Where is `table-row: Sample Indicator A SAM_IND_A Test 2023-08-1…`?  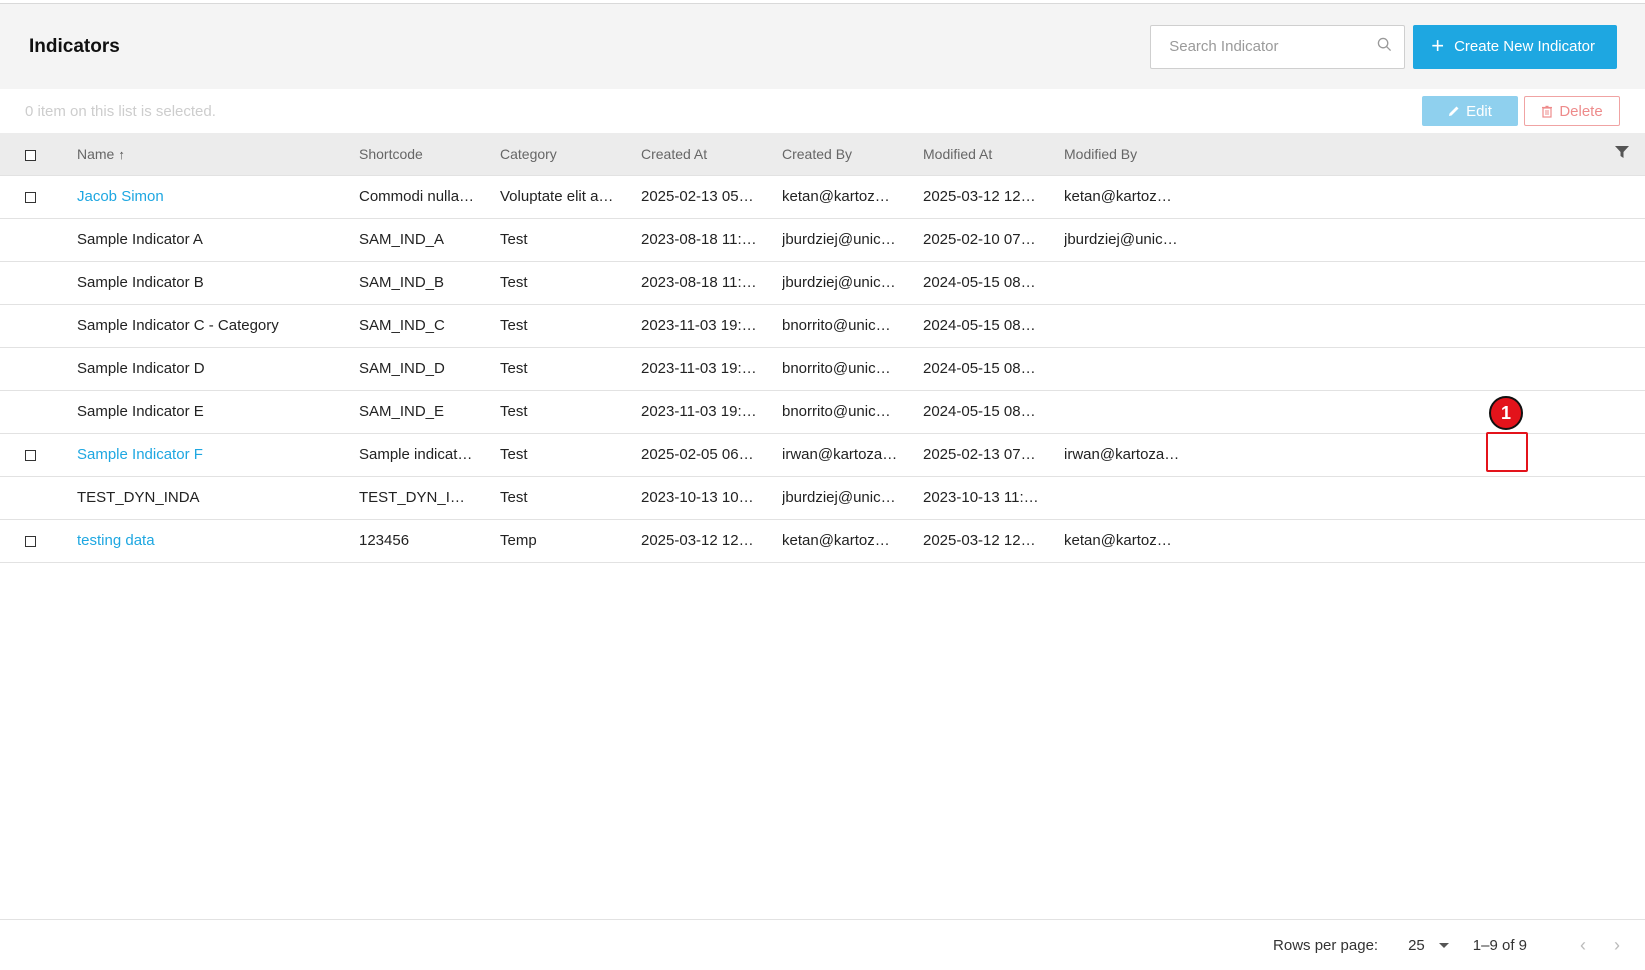
table-row: Sample Indicator A SAM_IND_A Test 2023-08-1… is located at coordinates (822, 240).